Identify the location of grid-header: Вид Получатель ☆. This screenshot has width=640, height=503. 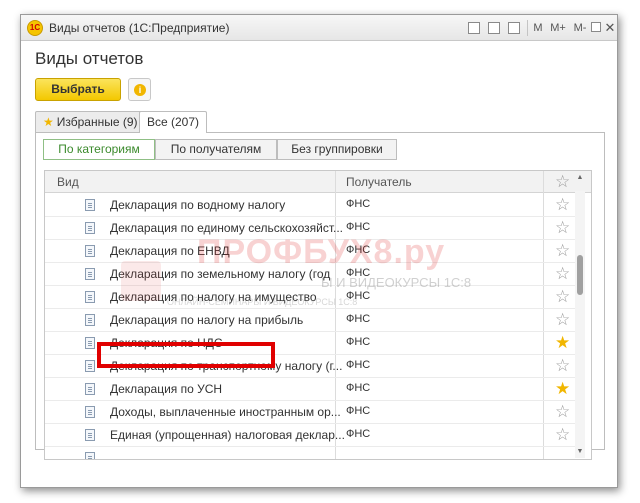
(318, 182).